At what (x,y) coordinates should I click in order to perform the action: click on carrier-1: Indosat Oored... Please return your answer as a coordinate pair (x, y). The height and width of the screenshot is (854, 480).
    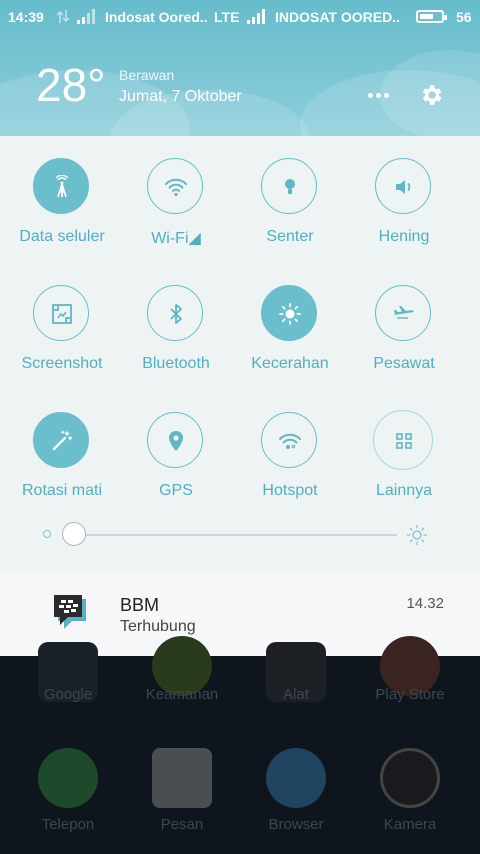
    Looking at the image, I should click on (156, 17).